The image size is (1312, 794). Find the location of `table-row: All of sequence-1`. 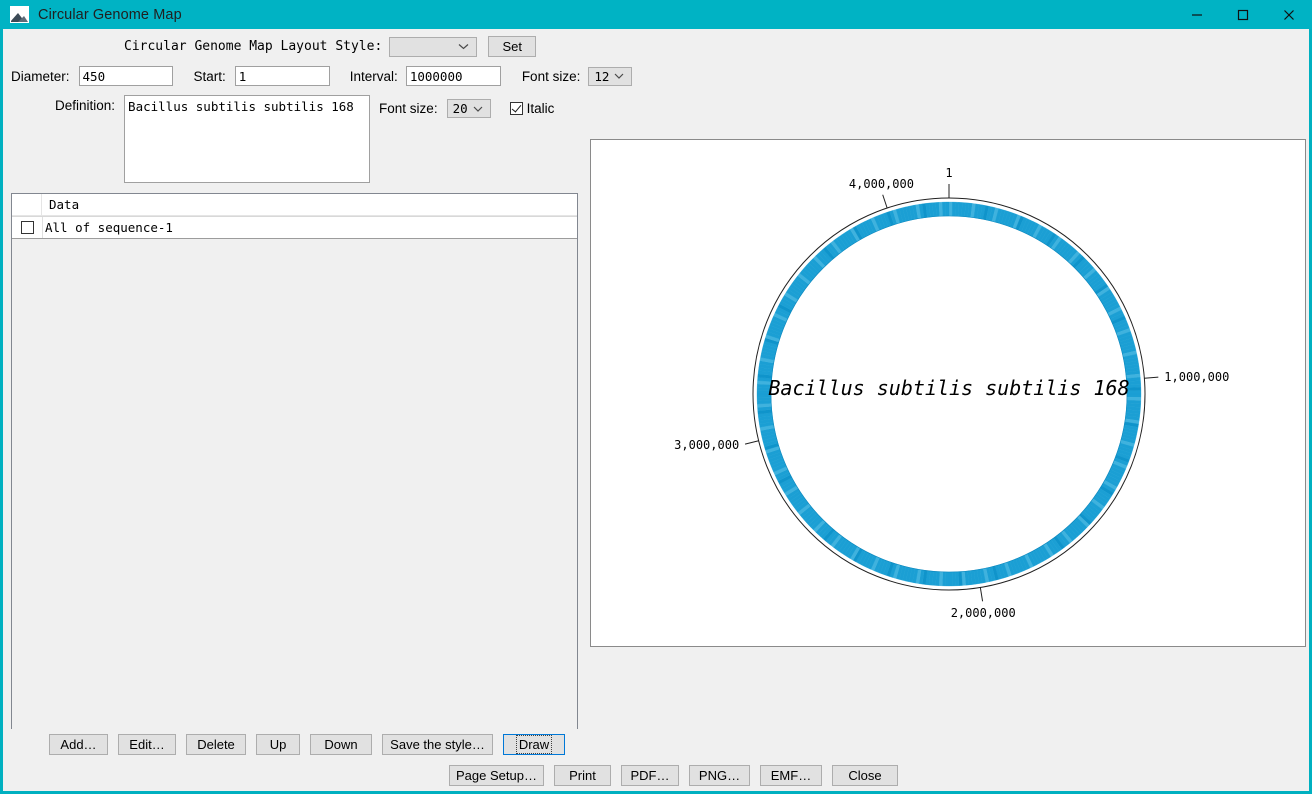

table-row: All of sequence-1 is located at coordinates (294, 227).